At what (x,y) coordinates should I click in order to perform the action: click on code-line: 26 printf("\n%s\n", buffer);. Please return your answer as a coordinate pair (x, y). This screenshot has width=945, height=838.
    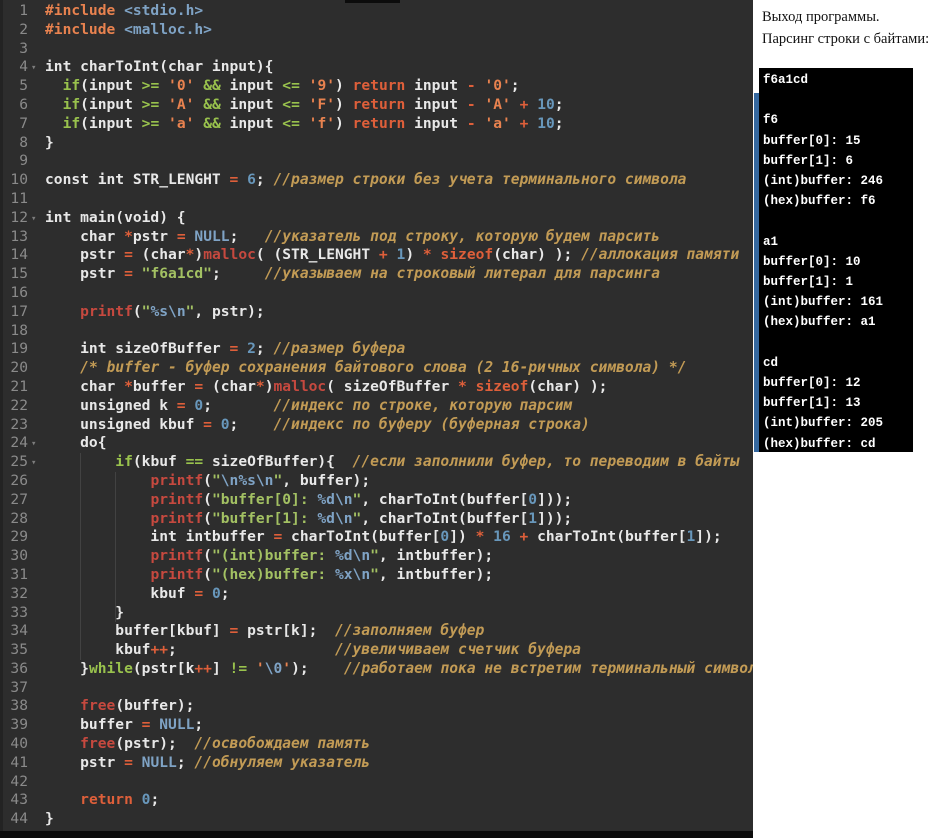
    Looking at the image, I should click on (376, 481).